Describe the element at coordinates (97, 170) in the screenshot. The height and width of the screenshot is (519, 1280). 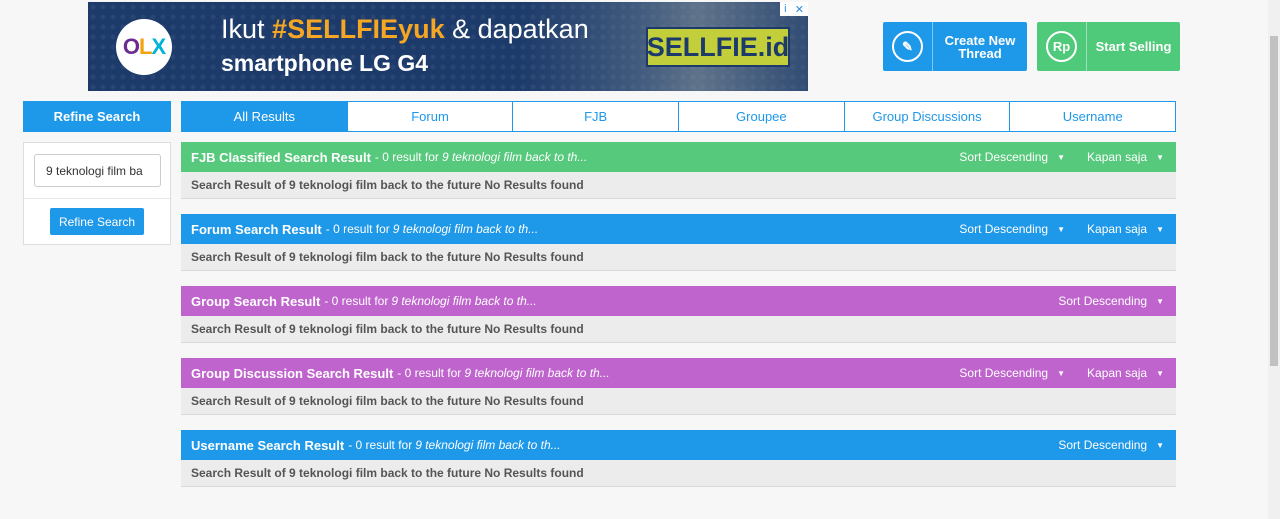
I see `search-input` at that location.